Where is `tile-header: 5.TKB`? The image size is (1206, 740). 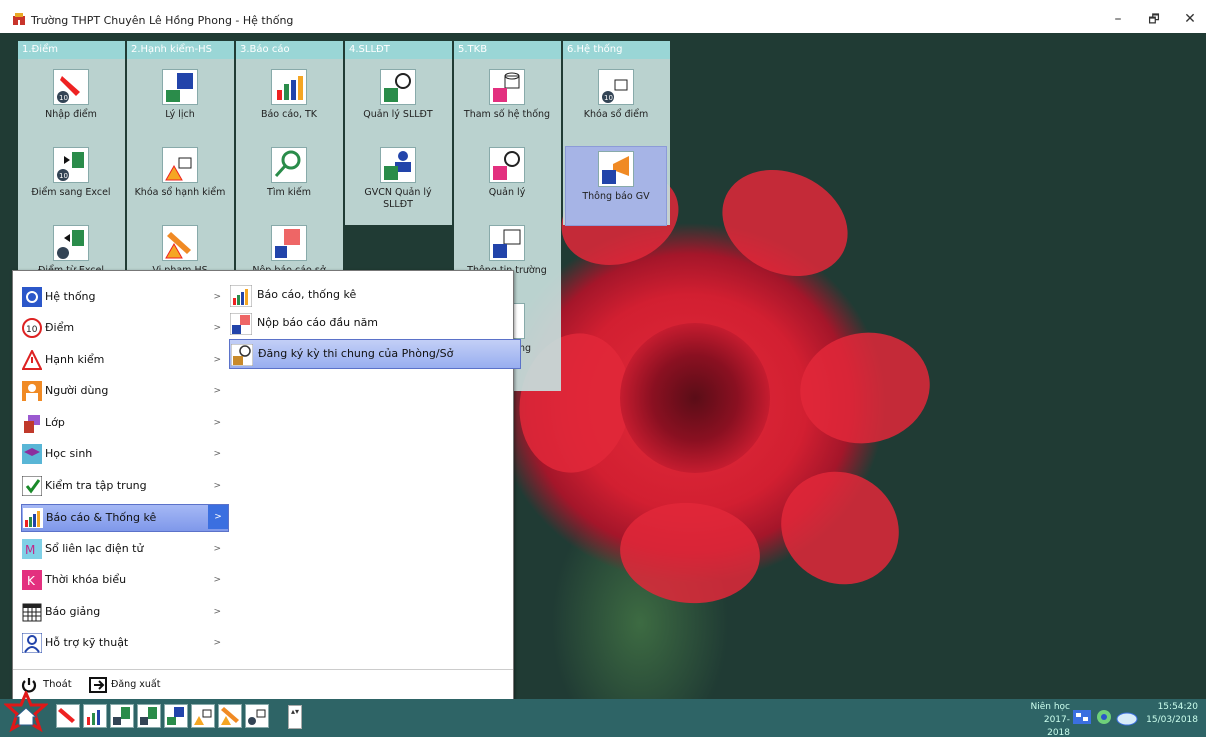
tile-header: 5.TKB is located at coordinates (507, 50).